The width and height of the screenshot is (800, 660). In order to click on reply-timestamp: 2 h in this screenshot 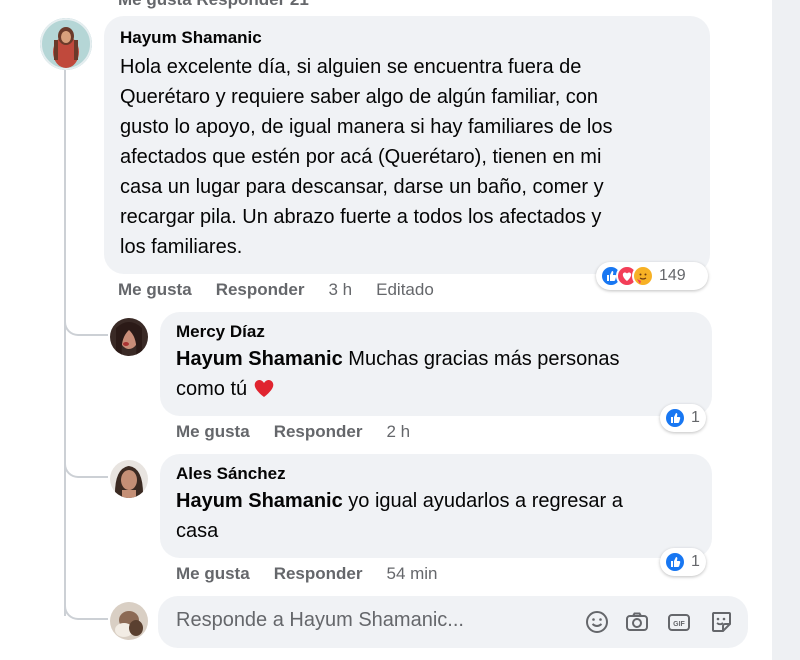, I will do `click(398, 432)`.